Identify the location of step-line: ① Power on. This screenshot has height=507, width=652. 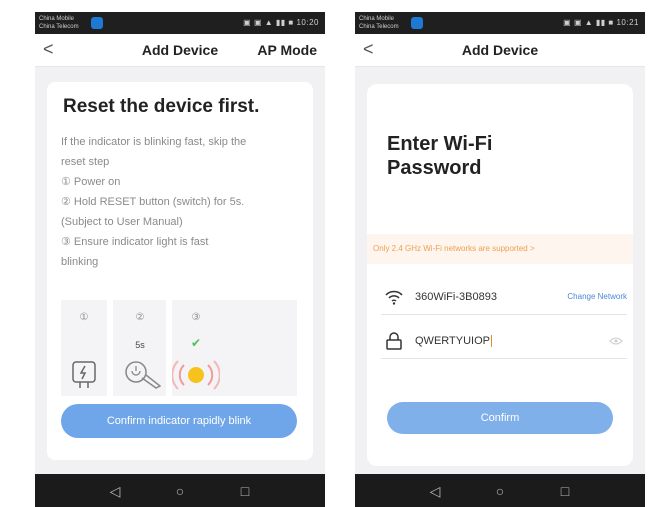
(91, 182).